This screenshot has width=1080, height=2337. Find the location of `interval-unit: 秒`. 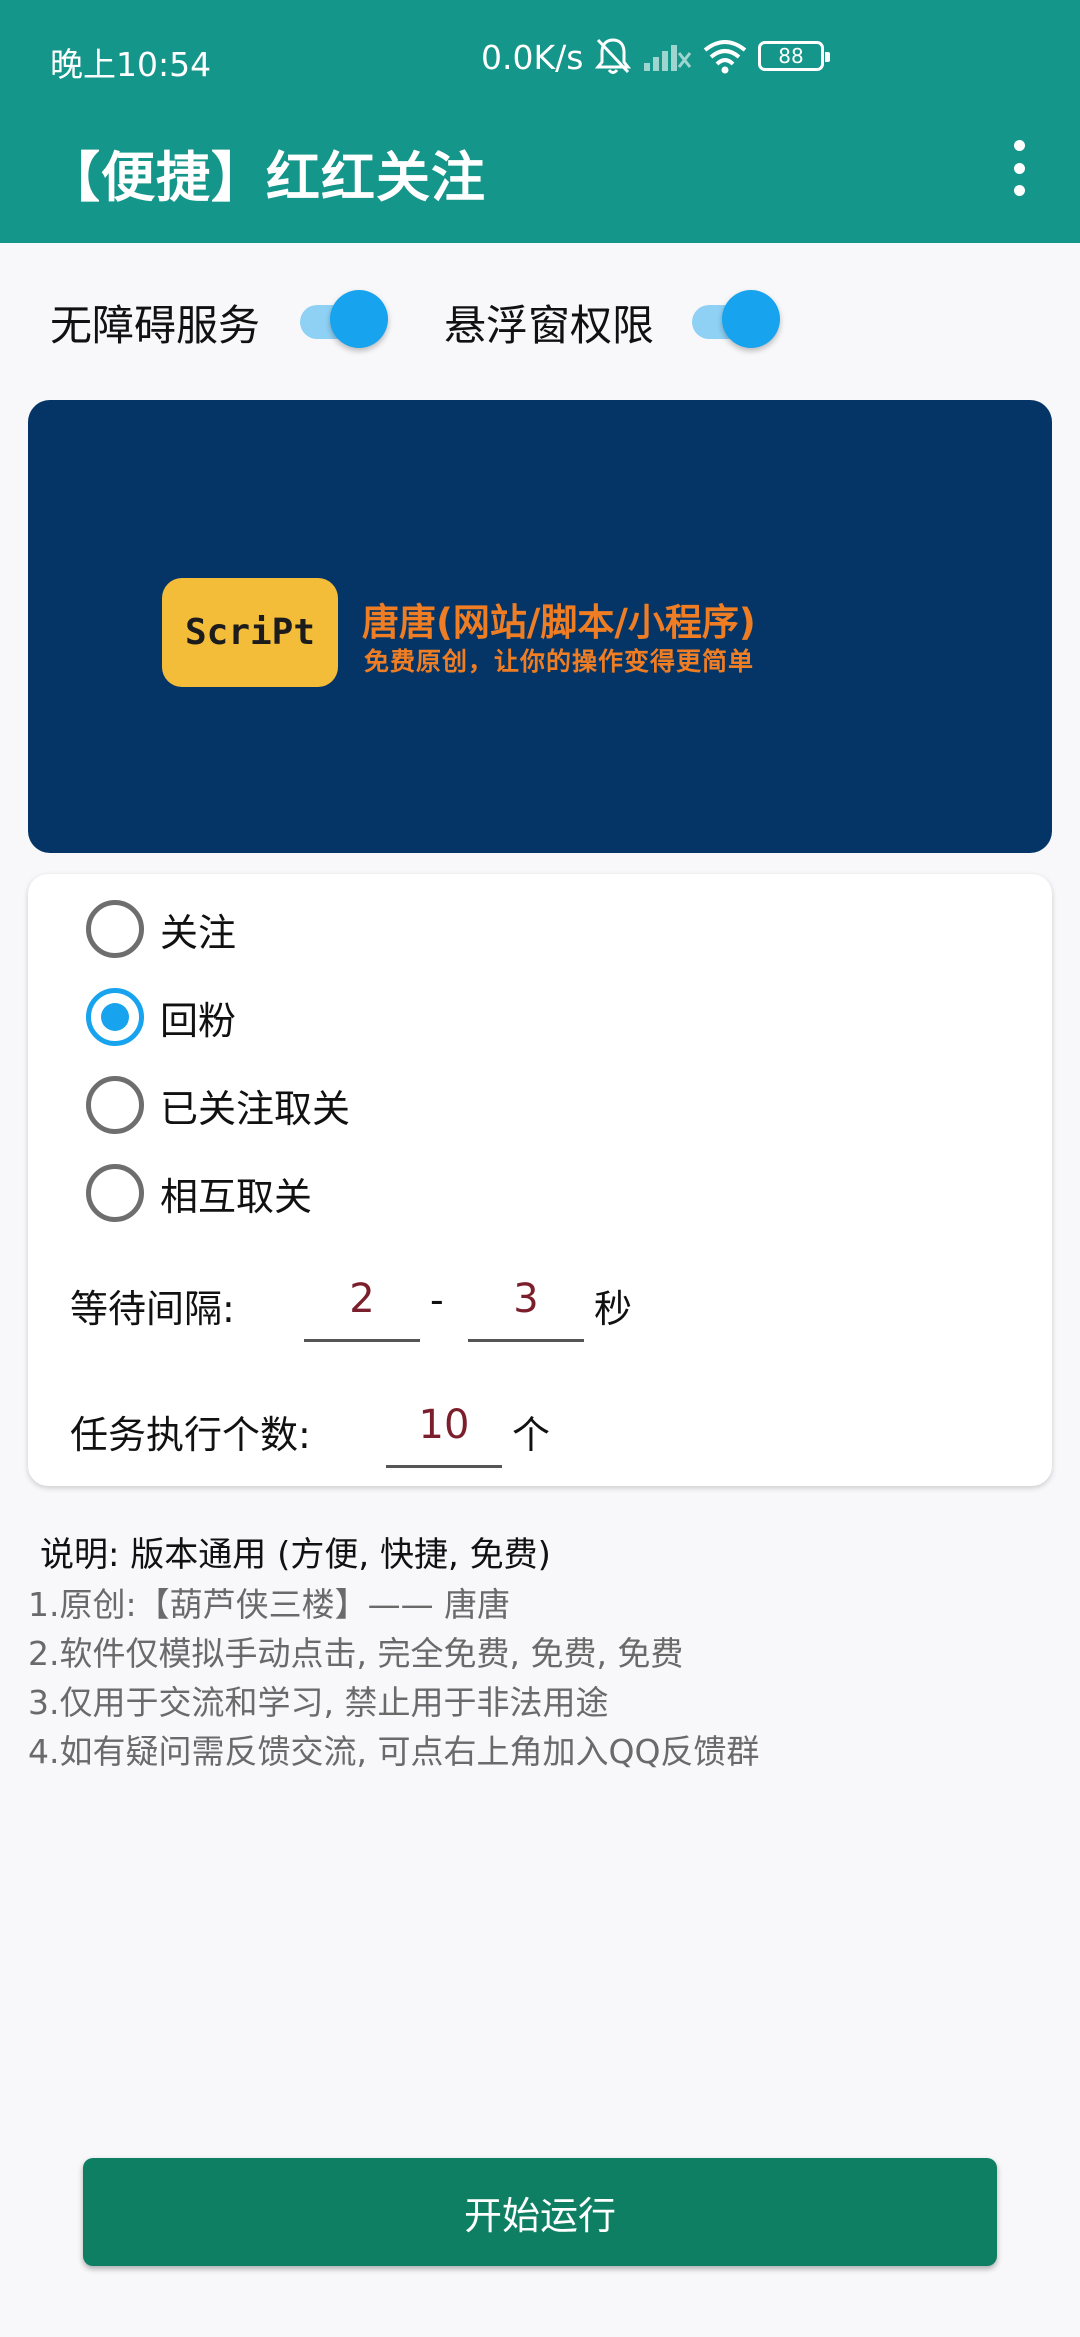

interval-unit: 秒 is located at coordinates (613, 1309).